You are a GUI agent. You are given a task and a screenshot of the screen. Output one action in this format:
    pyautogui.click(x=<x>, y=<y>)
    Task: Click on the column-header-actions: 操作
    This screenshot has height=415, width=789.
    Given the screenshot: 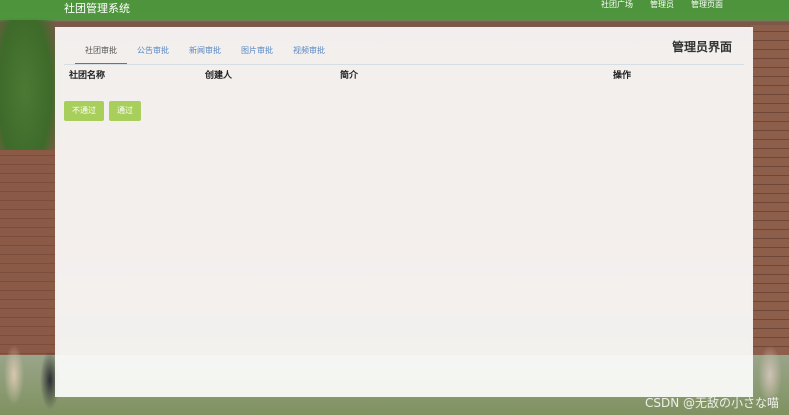 What is the action you would take?
    pyautogui.click(x=622, y=76)
    